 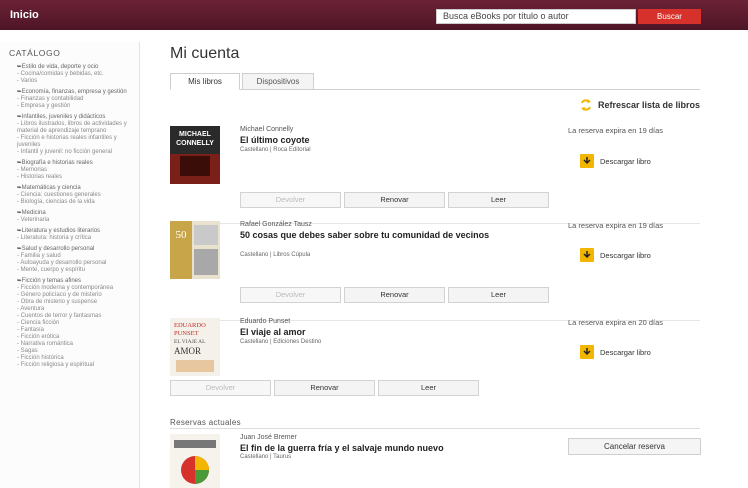 I want to click on category-item: - Literatura: historia y crítica, so click(x=76, y=238).